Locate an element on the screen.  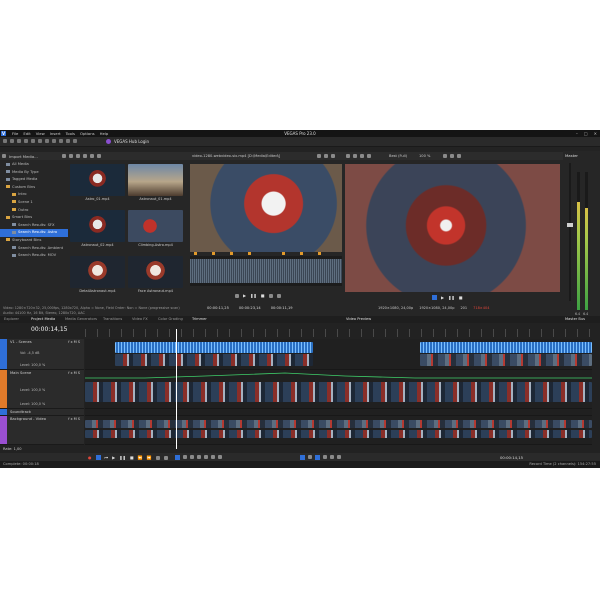
next-frame-icon is located at coordinates (165, 457).